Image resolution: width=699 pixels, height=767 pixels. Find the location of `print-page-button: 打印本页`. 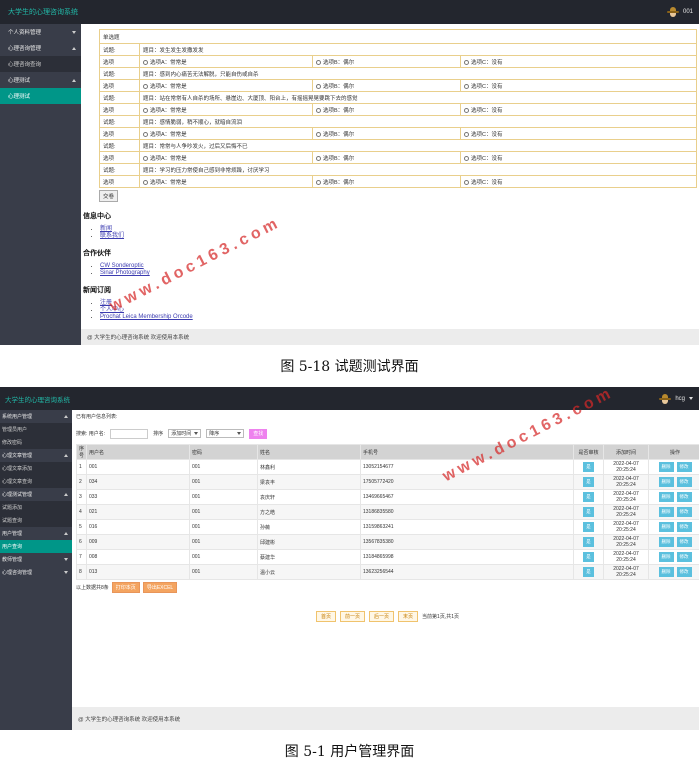

print-page-button: 打印本页 is located at coordinates (125, 587).